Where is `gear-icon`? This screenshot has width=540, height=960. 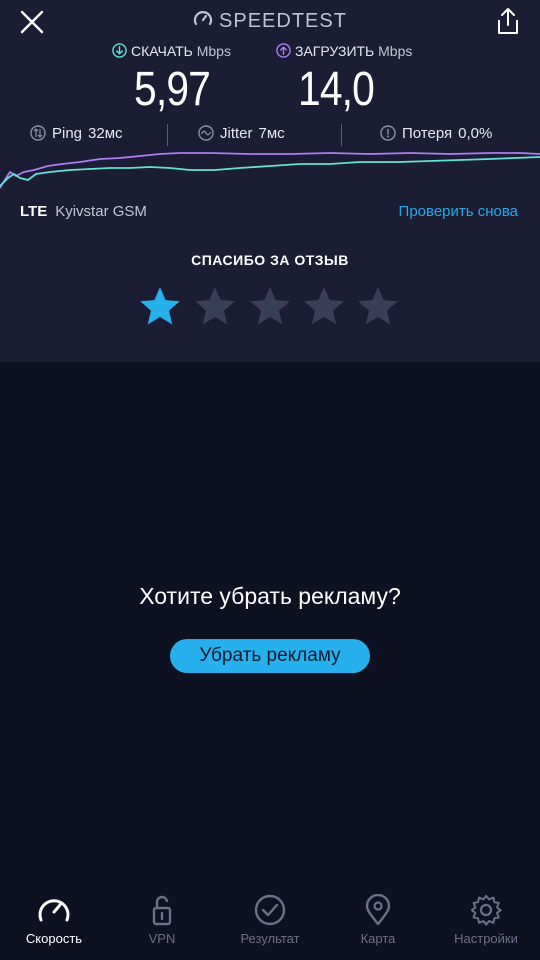 gear-icon is located at coordinates (486, 910).